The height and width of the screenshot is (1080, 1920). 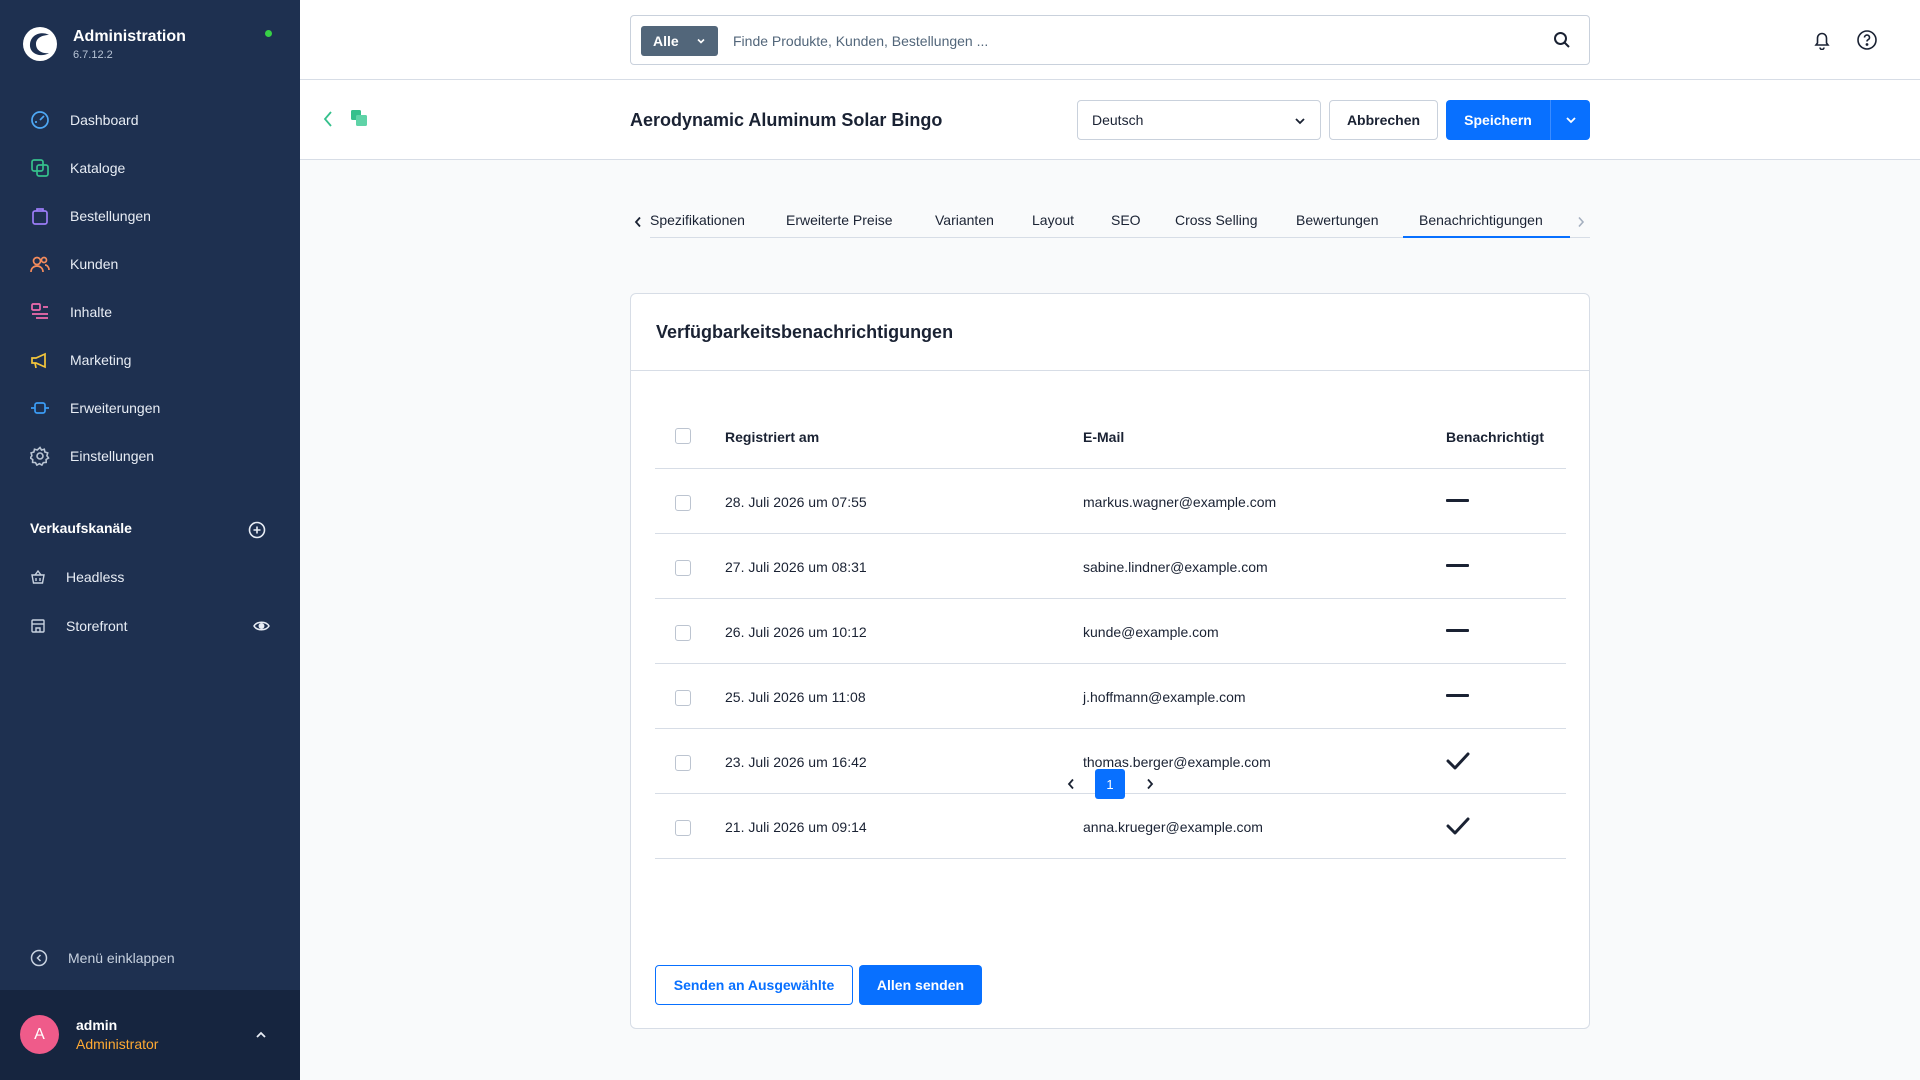 I want to click on search-input, so click(x=1133, y=41).